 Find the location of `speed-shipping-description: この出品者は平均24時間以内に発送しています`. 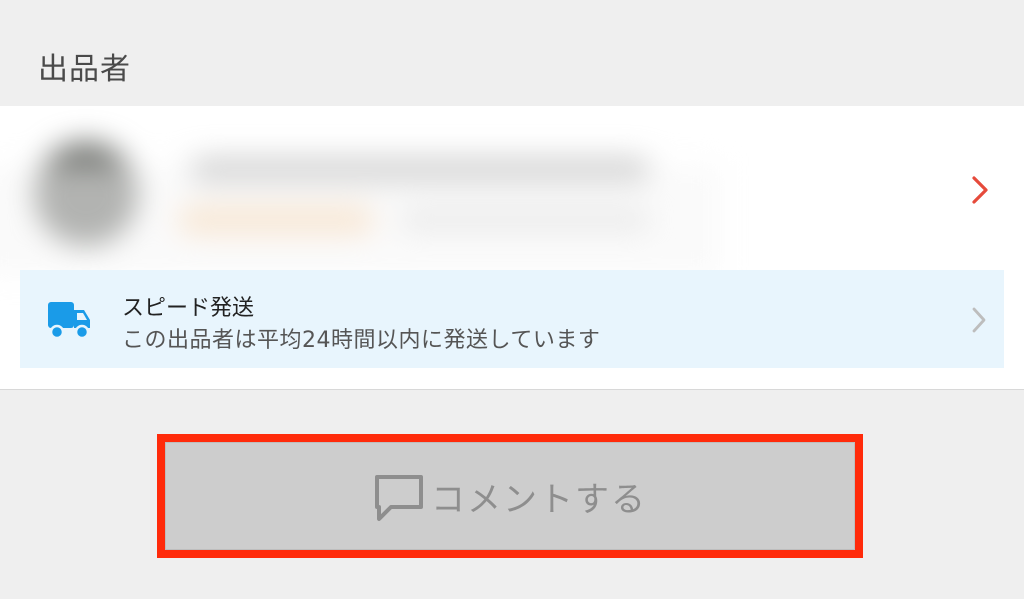

speed-shipping-description: この出品者は平均24時間以内に発送しています is located at coordinates (361, 340).